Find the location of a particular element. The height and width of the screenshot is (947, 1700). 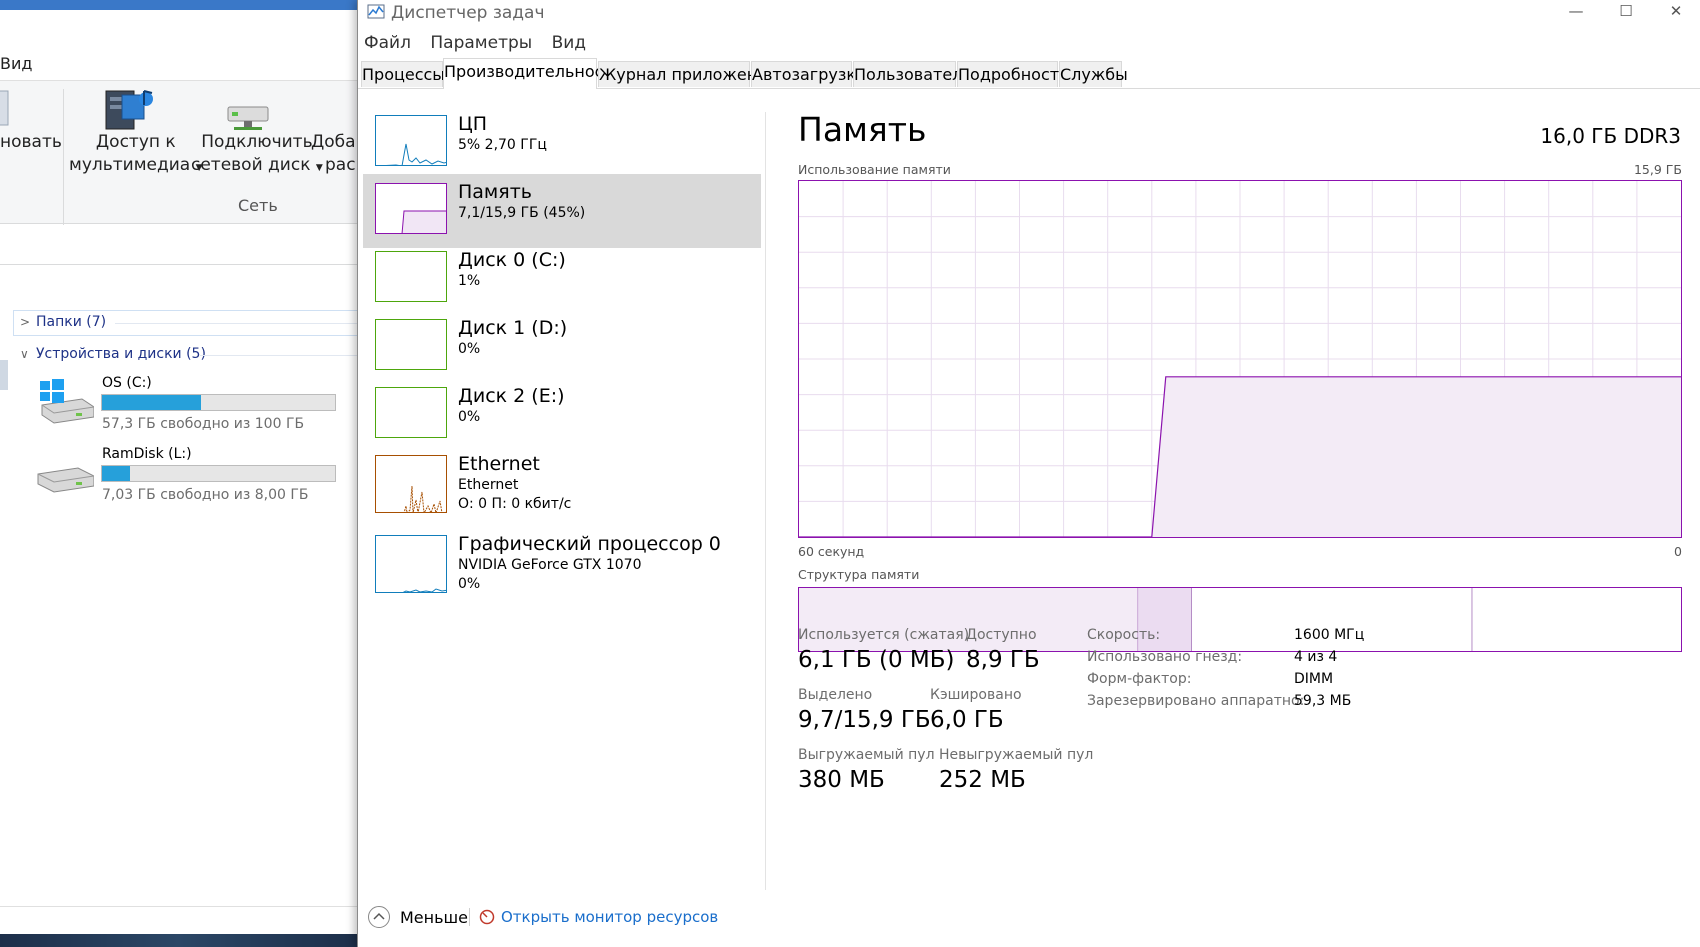

resource-name: Память is located at coordinates (495, 192).